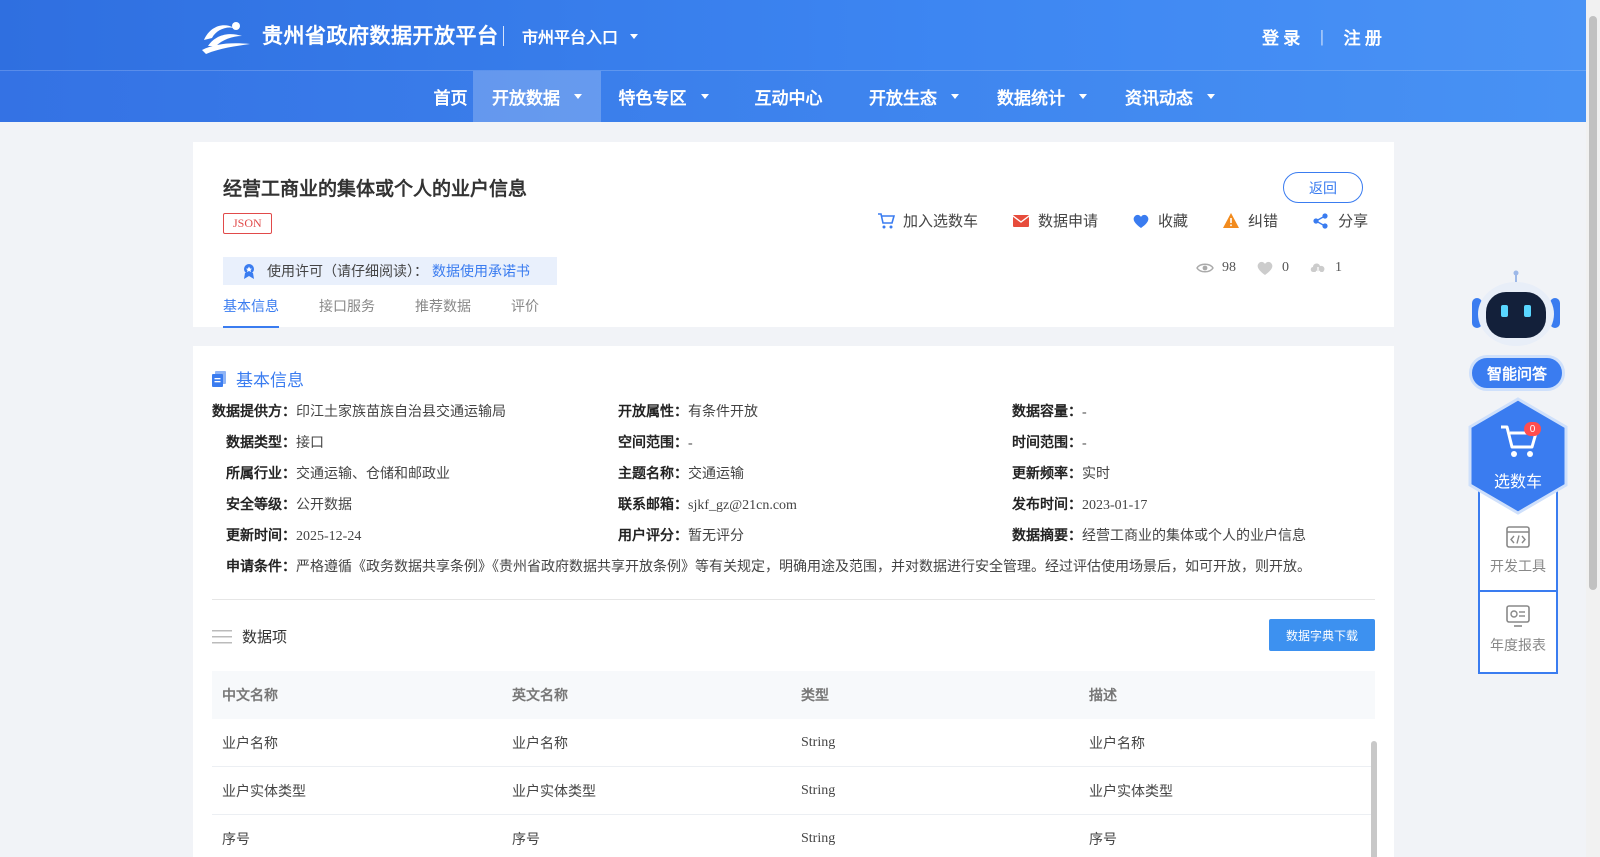 The width and height of the screenshot is (1600, 857). Describe the element at coordinates (1170, 96) in the screenshot. I see `nav-item-news: 资讯动态` at that location.